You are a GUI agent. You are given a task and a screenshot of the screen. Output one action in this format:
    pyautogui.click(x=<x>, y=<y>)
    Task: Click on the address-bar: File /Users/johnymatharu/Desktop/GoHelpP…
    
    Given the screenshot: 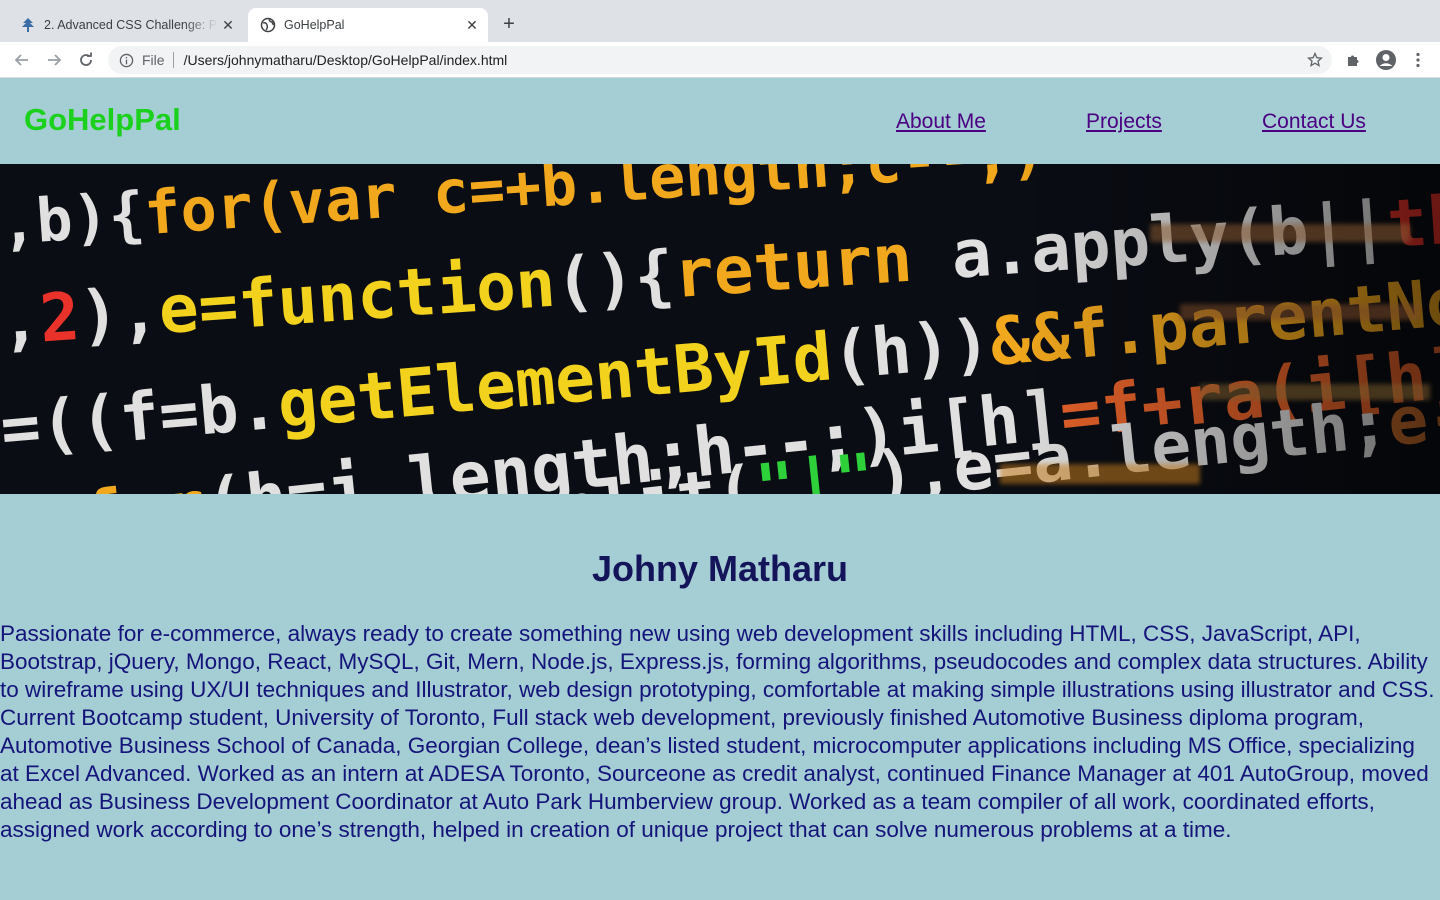 What is the action you would take?
    pyautogui.click(x=720, y=60)
    